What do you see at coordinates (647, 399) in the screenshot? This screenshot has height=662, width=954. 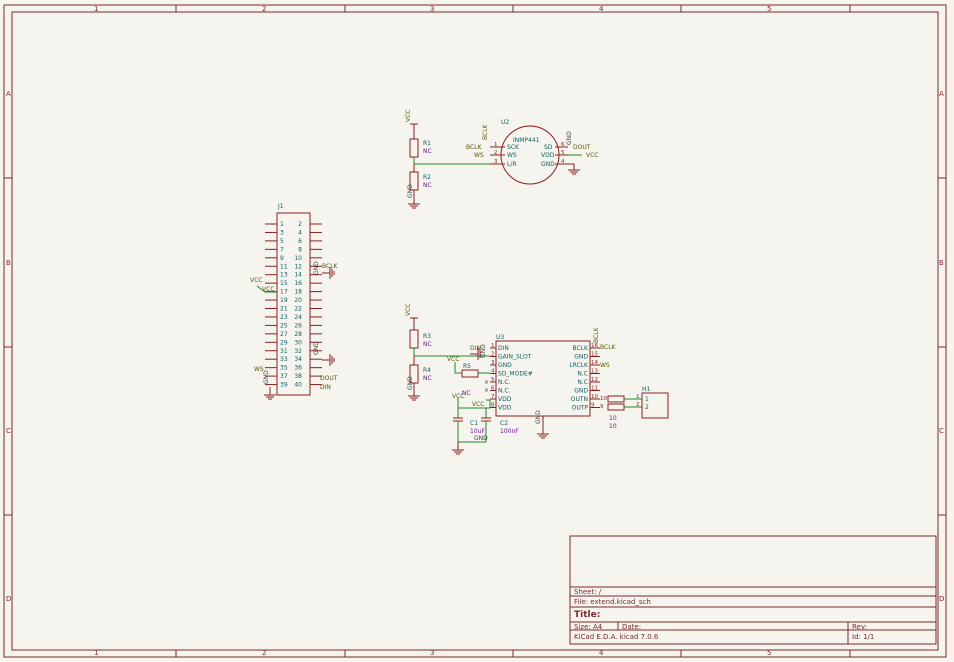 I see `speaker-pin1-name: 1` at bounding box center [647, 399].